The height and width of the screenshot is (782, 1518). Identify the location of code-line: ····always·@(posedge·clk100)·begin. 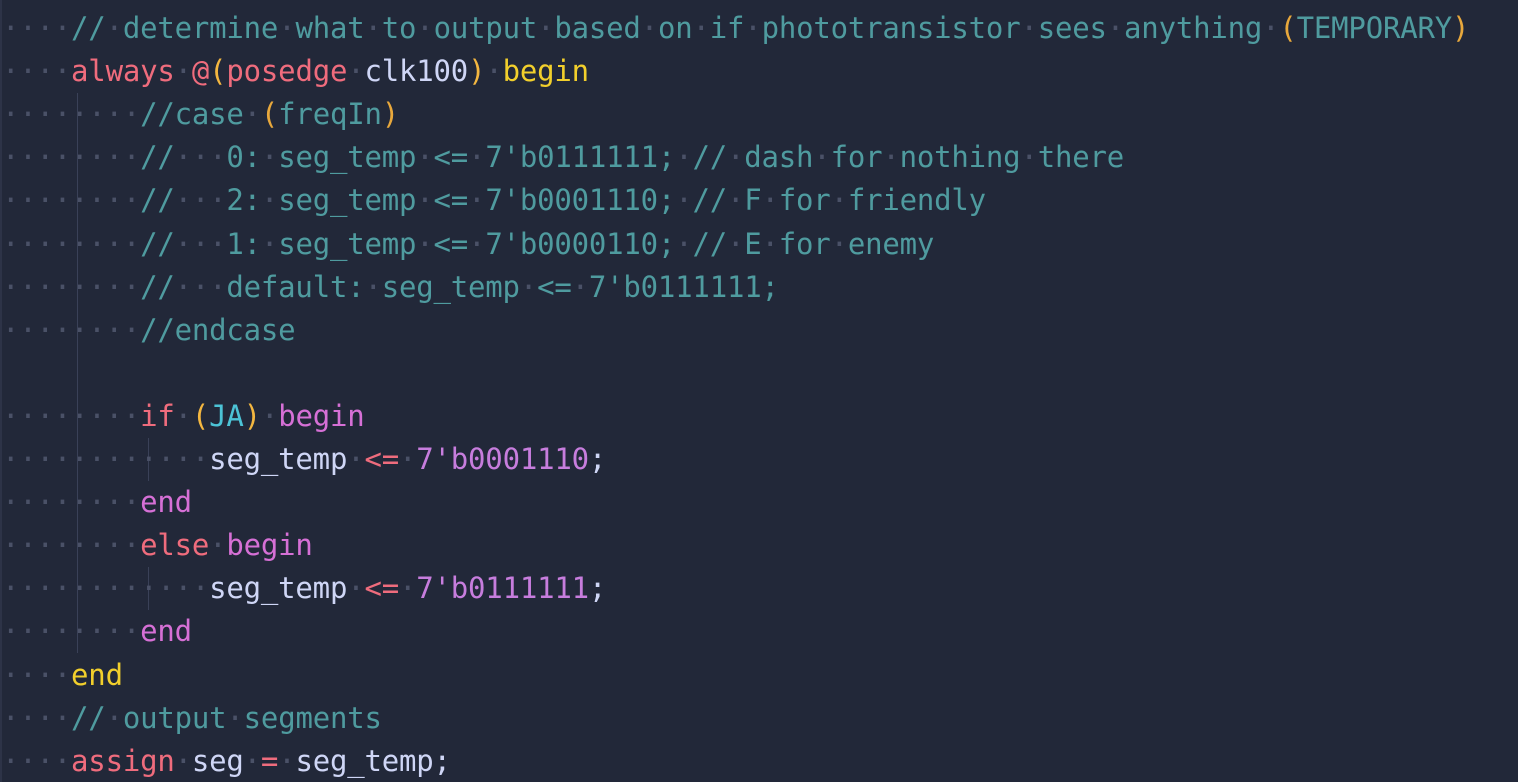
(295, 71).